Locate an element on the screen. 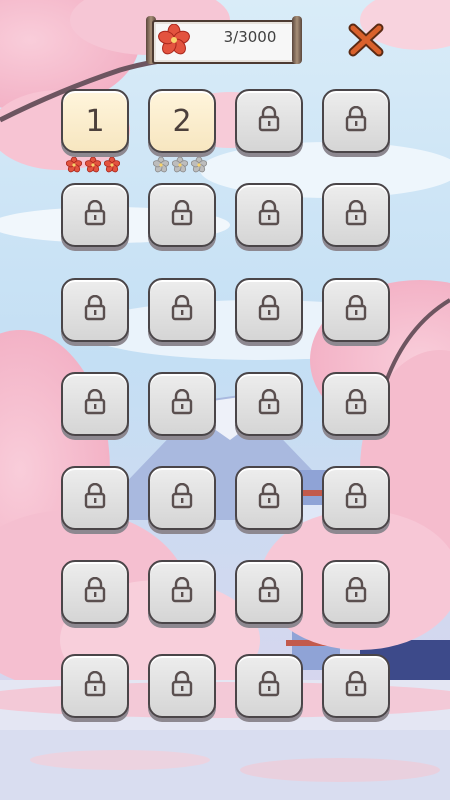 This screenshot has width=450, height=800. level-tile-2: 2 is located at coordinates (182, 121).